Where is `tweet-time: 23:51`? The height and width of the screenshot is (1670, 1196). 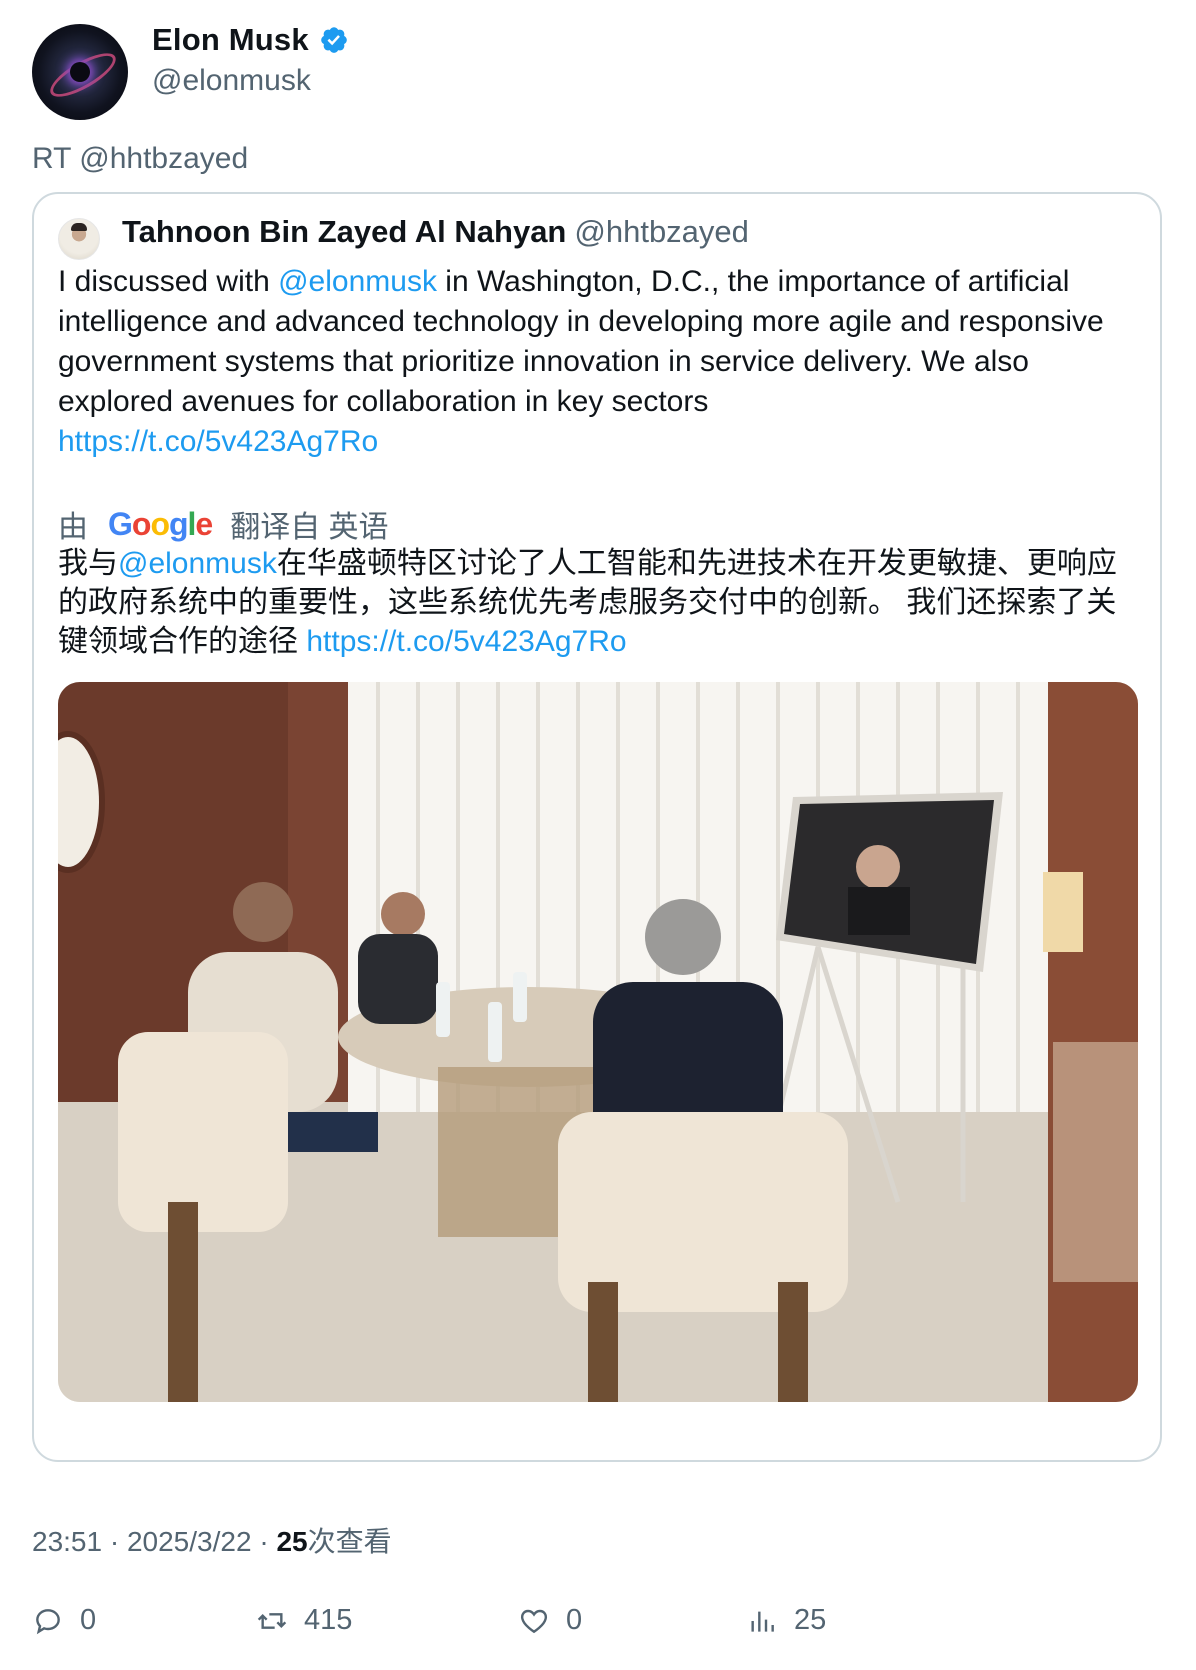 tweet-time: 23:51 is located at coordinates (67, 1541).